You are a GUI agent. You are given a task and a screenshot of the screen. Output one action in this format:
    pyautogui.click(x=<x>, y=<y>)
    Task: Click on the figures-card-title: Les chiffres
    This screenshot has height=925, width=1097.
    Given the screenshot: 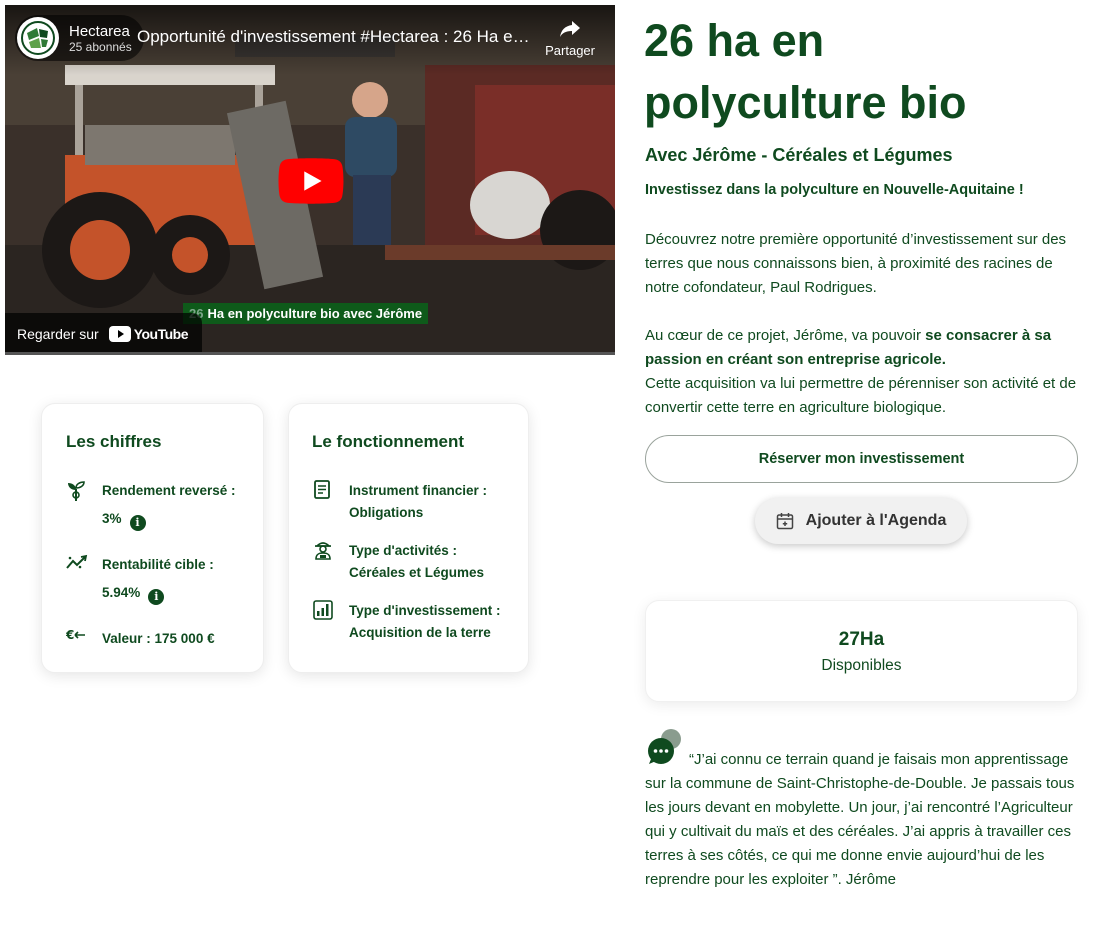 What is the action you would take?
    pyautogui.click(x=114, y=441)
    